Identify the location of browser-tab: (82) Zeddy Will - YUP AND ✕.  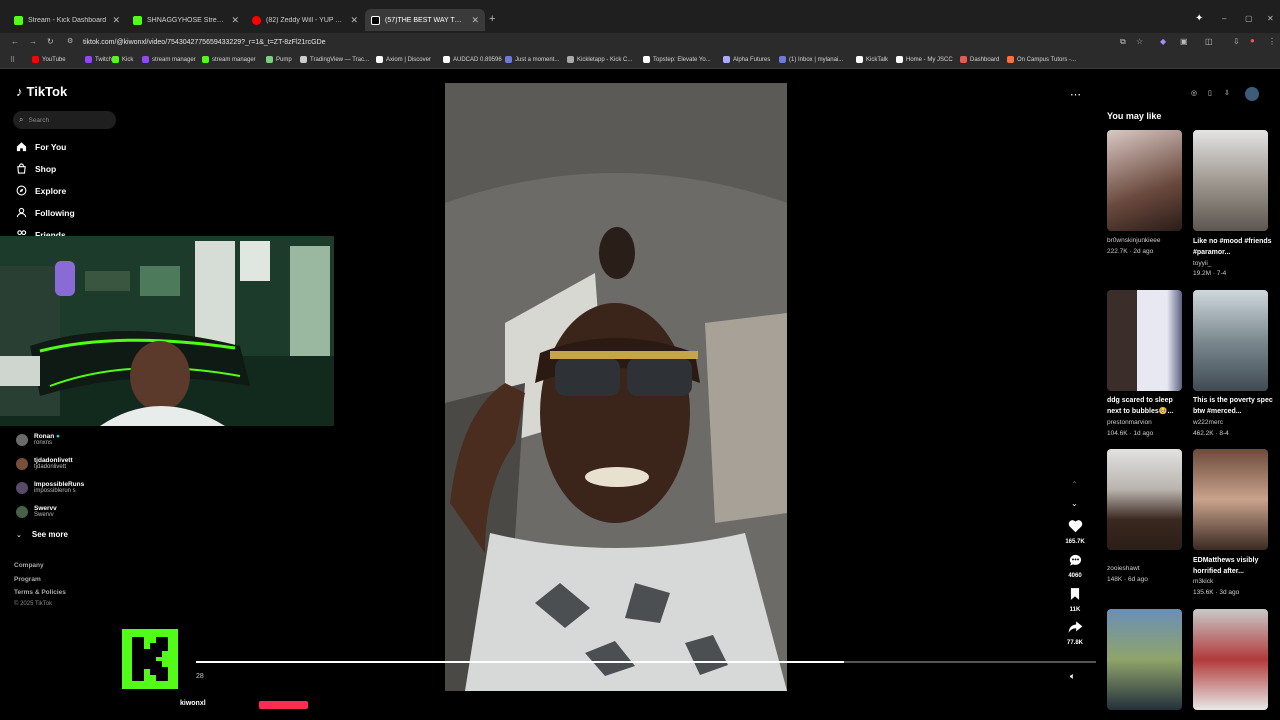
(305, 20).